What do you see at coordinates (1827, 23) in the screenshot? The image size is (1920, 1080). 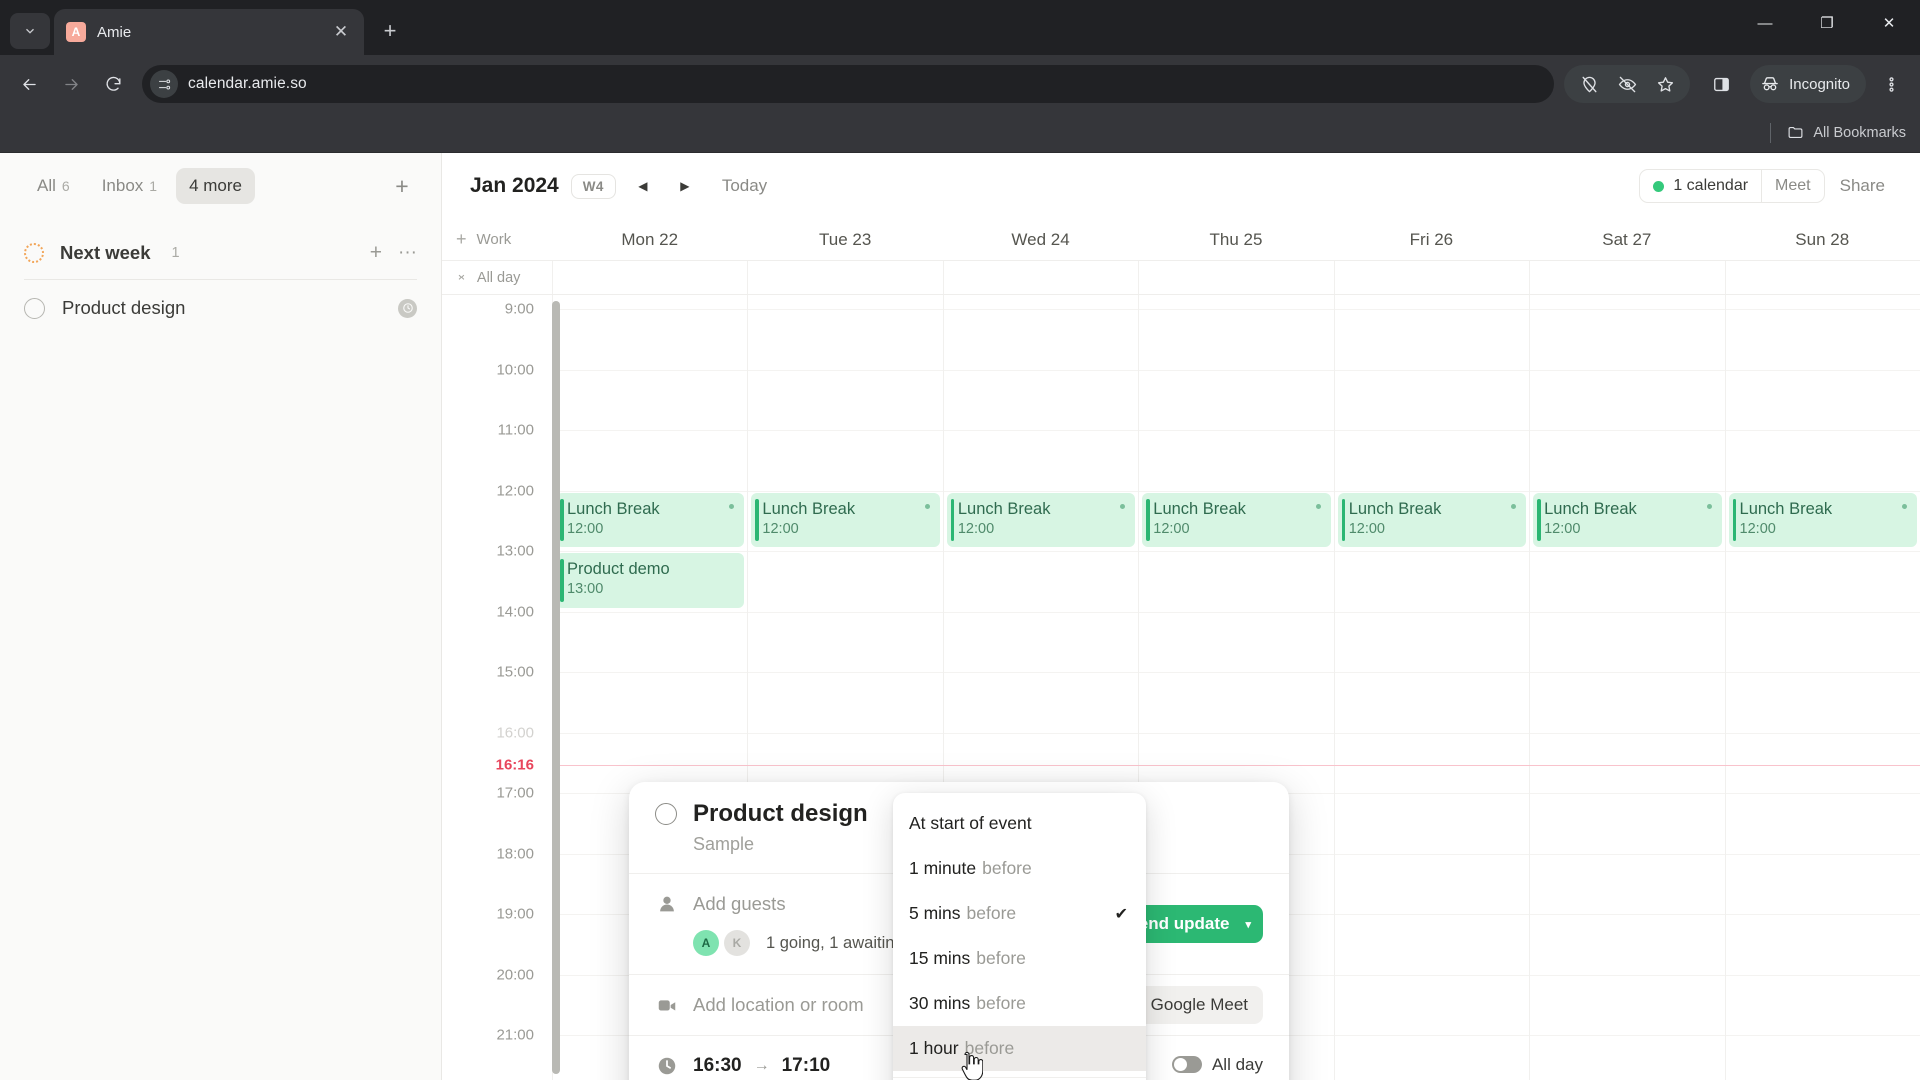 I see `maximize-icon: ❐` at bounding box center [1827, 23].